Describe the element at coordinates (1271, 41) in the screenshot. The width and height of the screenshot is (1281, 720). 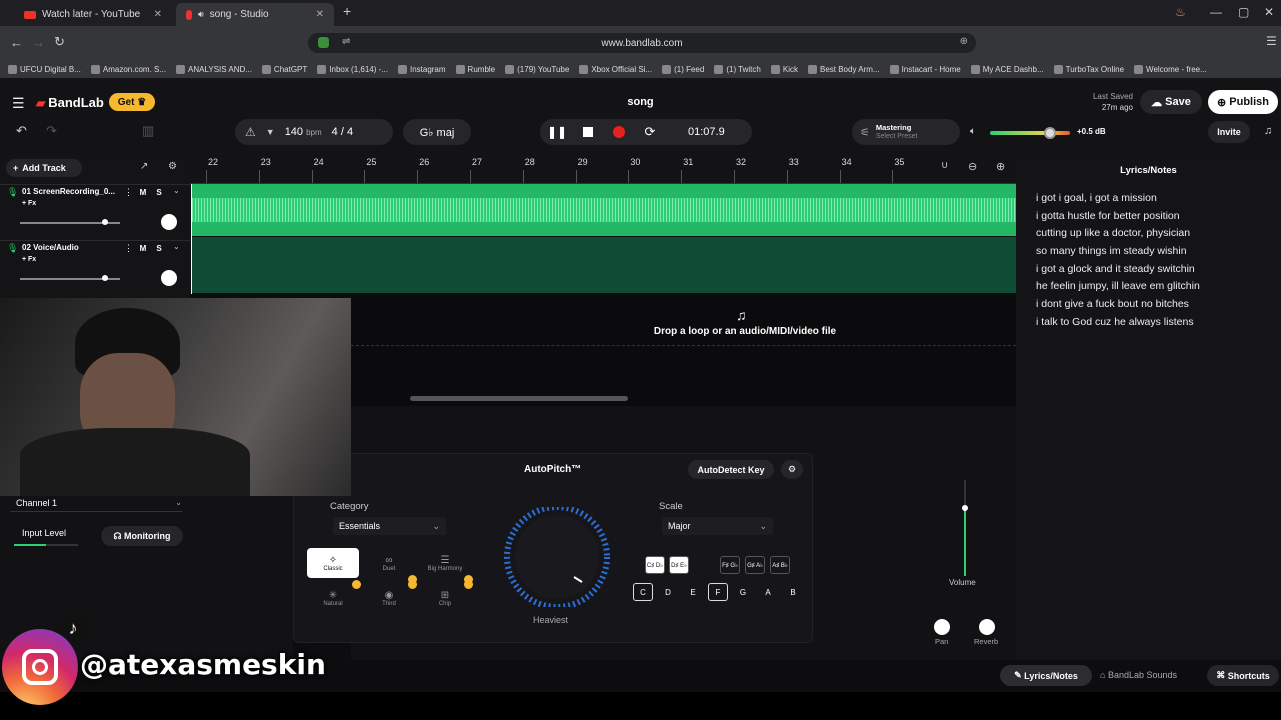
I see `menu-icon: ☰` at that location.